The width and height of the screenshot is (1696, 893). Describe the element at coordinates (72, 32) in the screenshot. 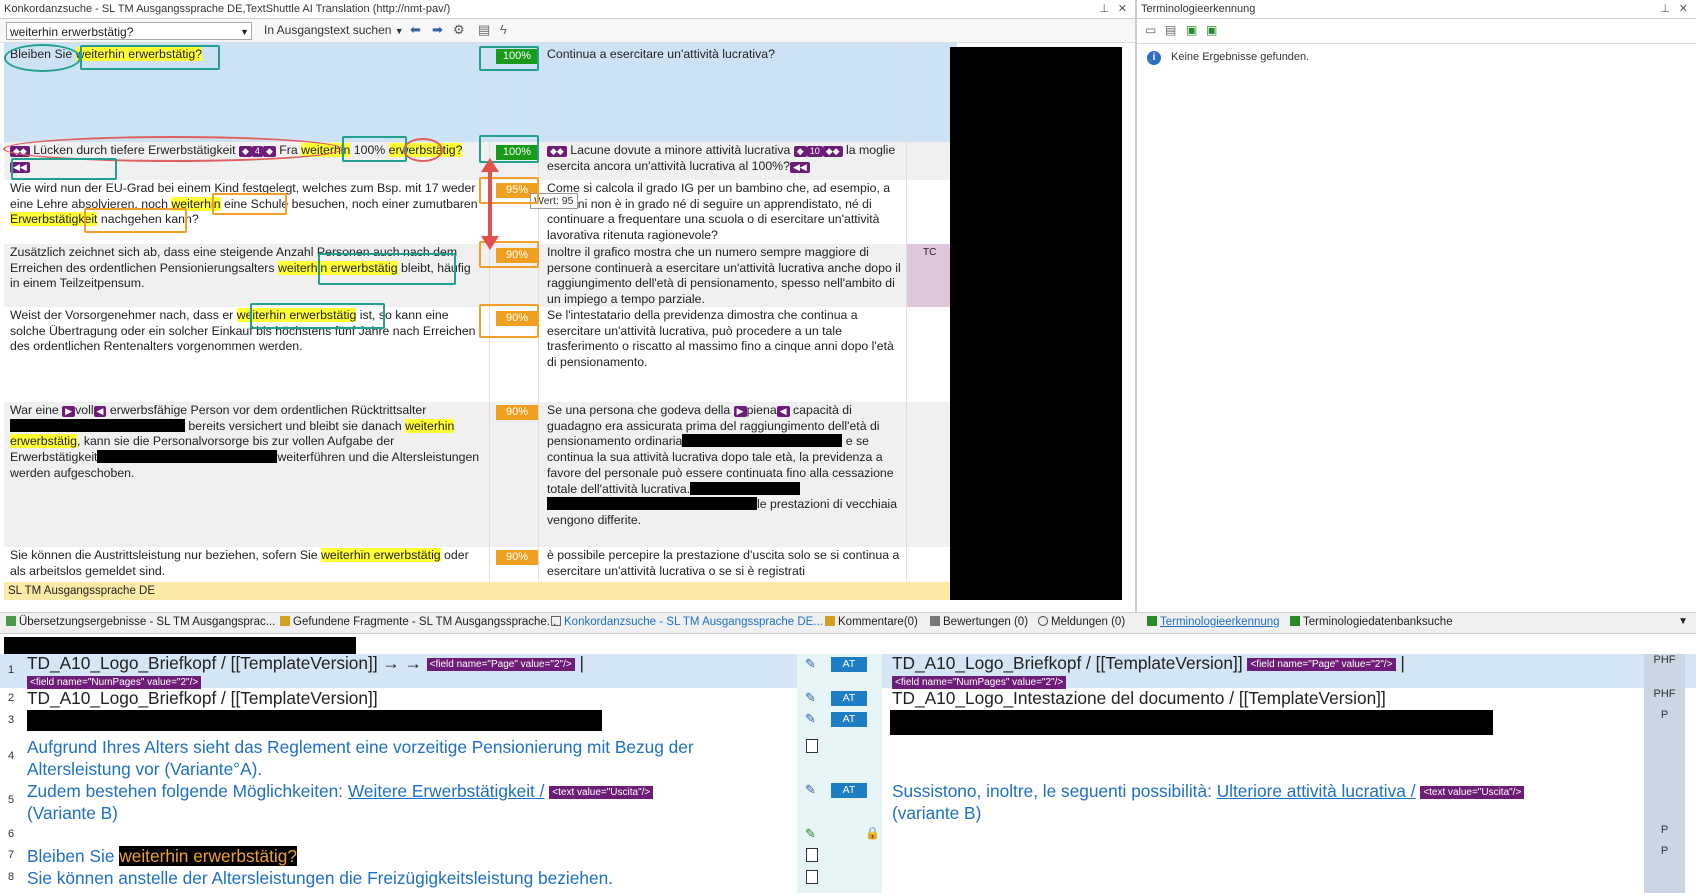

I see `search-value: weiterhin erwerbstätig?` at that location.